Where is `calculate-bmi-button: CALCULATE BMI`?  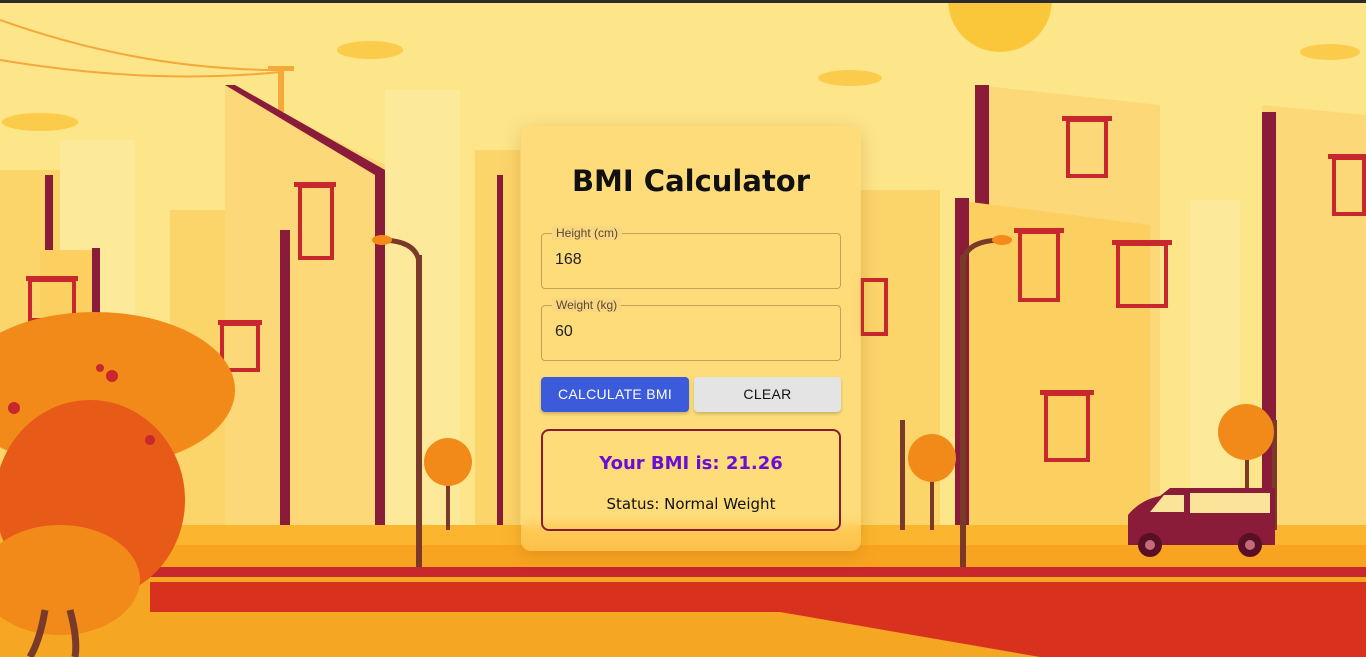 calculate-bmi-button: CALCULATE BMI is located at coordinates (615, 394).